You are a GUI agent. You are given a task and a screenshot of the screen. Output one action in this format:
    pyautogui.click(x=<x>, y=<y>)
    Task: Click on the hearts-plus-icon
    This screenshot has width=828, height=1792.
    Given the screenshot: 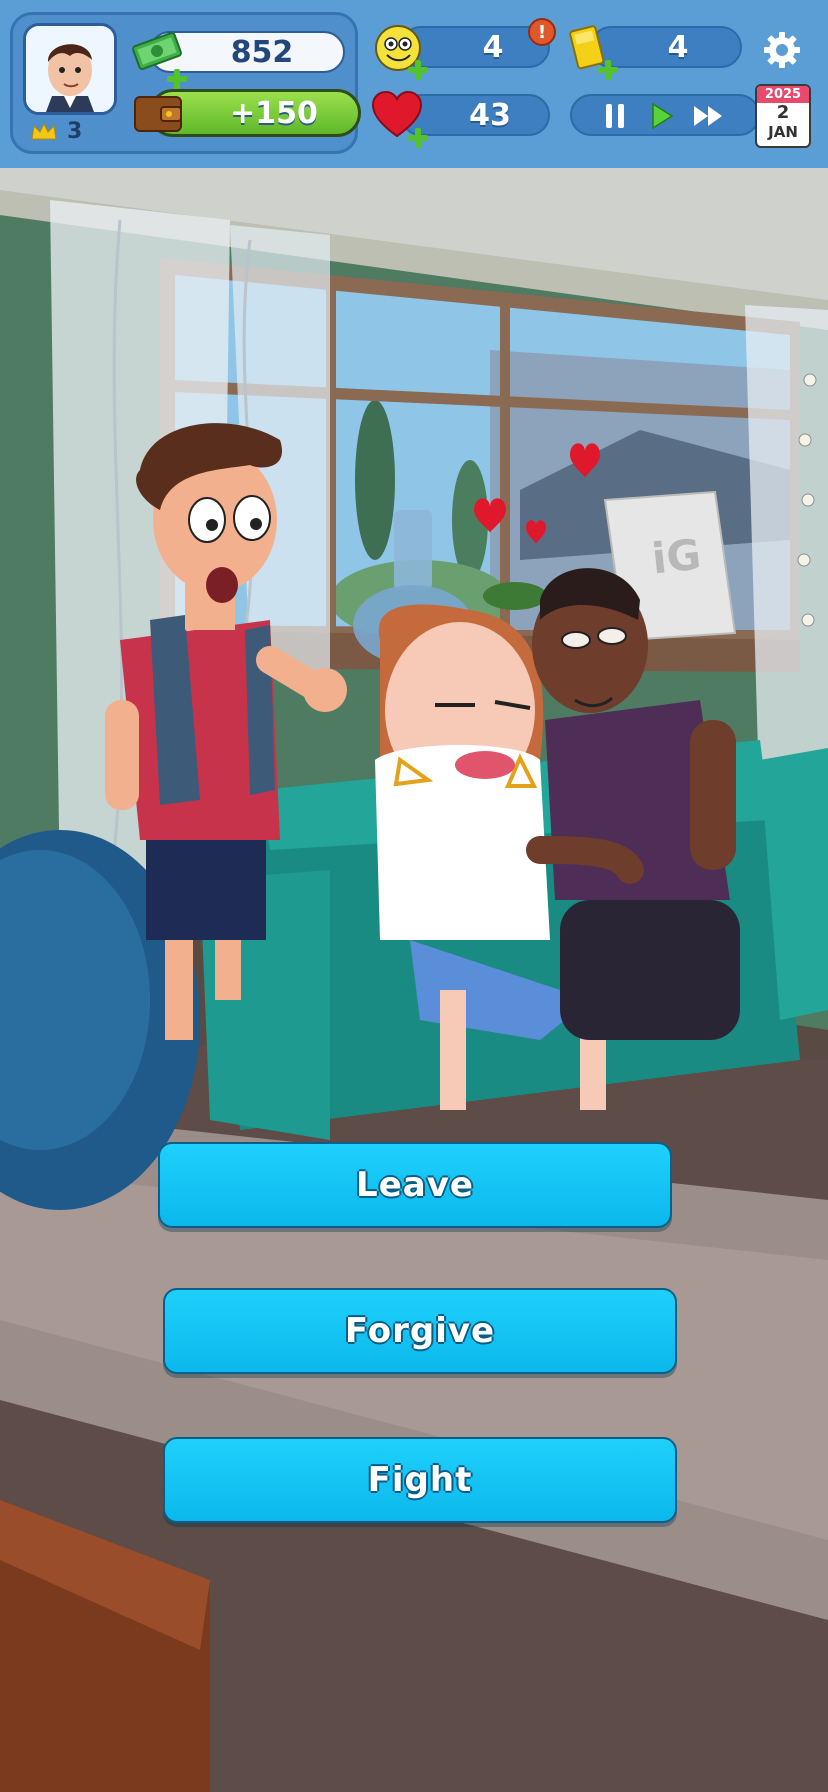 What is the action you would take?
    pyautogui.click(x=418, y=138)
    